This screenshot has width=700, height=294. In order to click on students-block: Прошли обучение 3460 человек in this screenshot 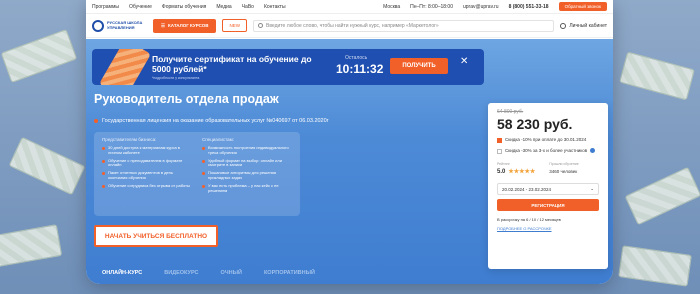, I will do `click(563, 168)`.